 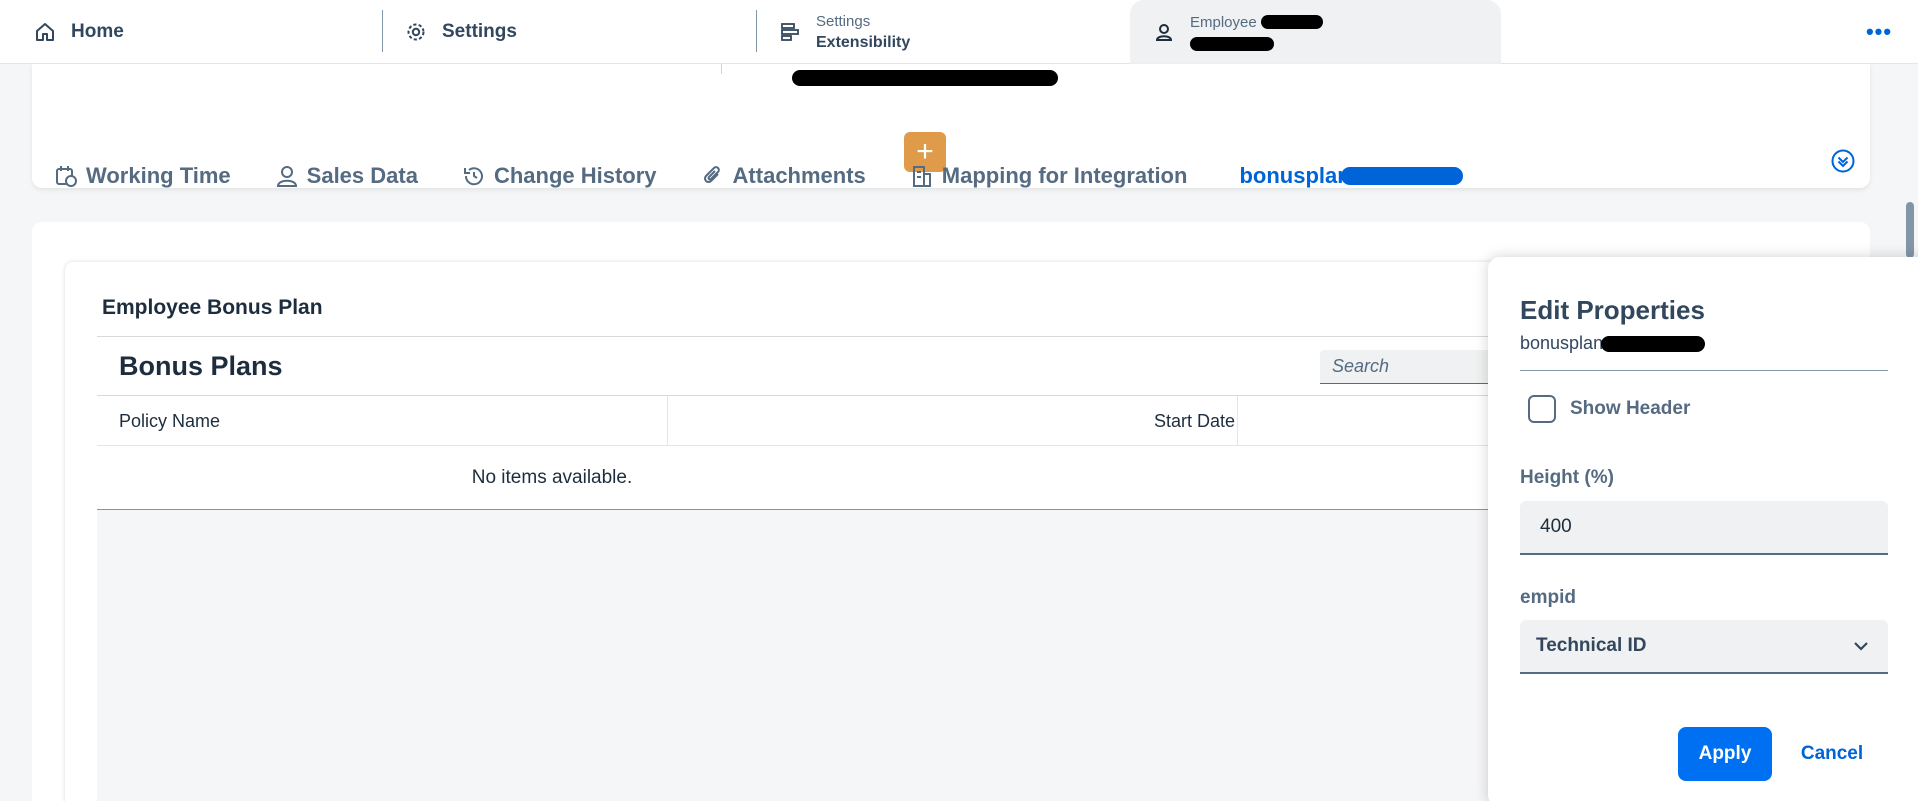 I want to click on tab-sales-data-label: Sales Data, so click(x=362, y=175).